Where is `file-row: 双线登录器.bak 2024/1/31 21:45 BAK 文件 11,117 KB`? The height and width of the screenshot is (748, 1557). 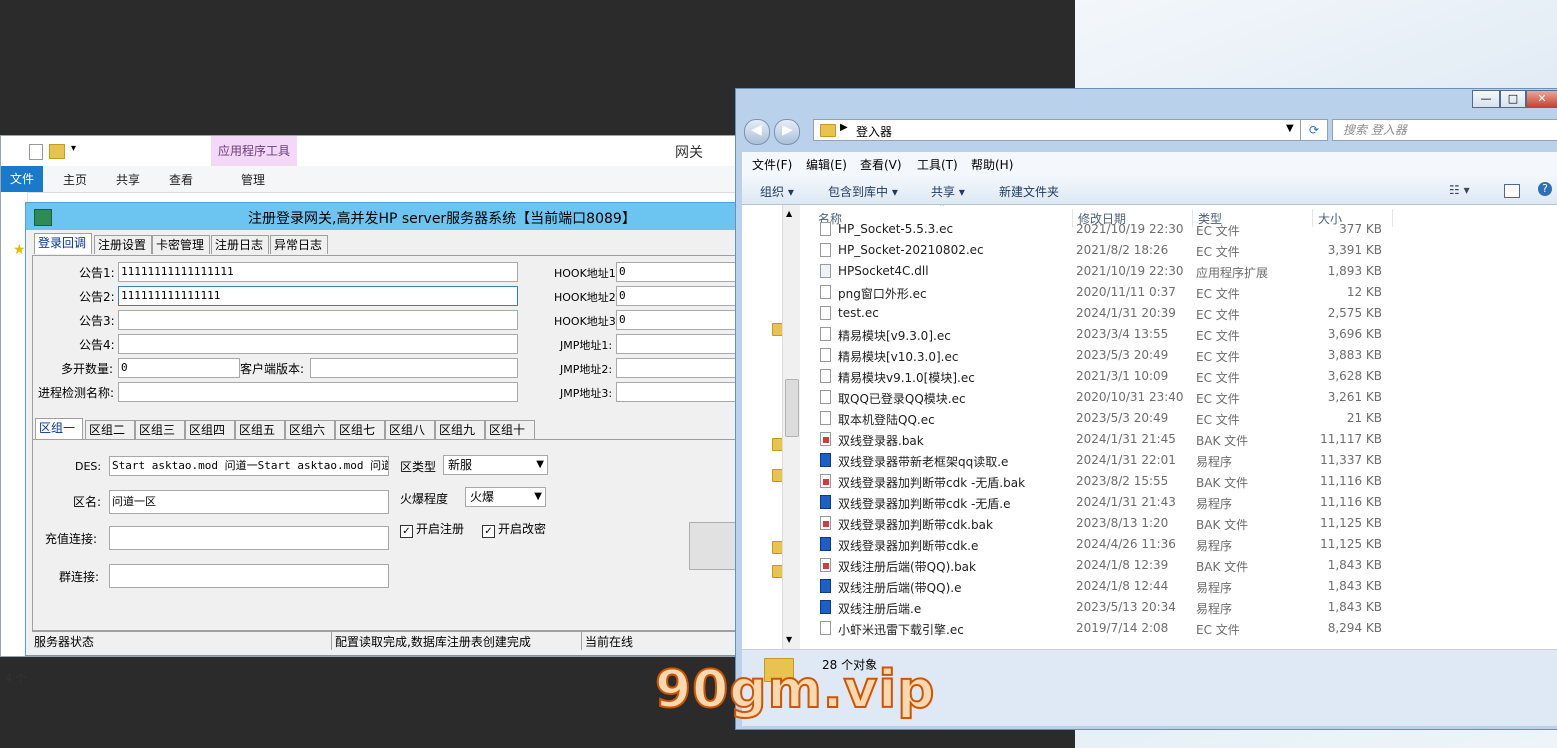 file-row: 双线登录器.bak 2024/1/31 21:45 BAK 文件 11,117 KB is located at coordinates (1178, 439).